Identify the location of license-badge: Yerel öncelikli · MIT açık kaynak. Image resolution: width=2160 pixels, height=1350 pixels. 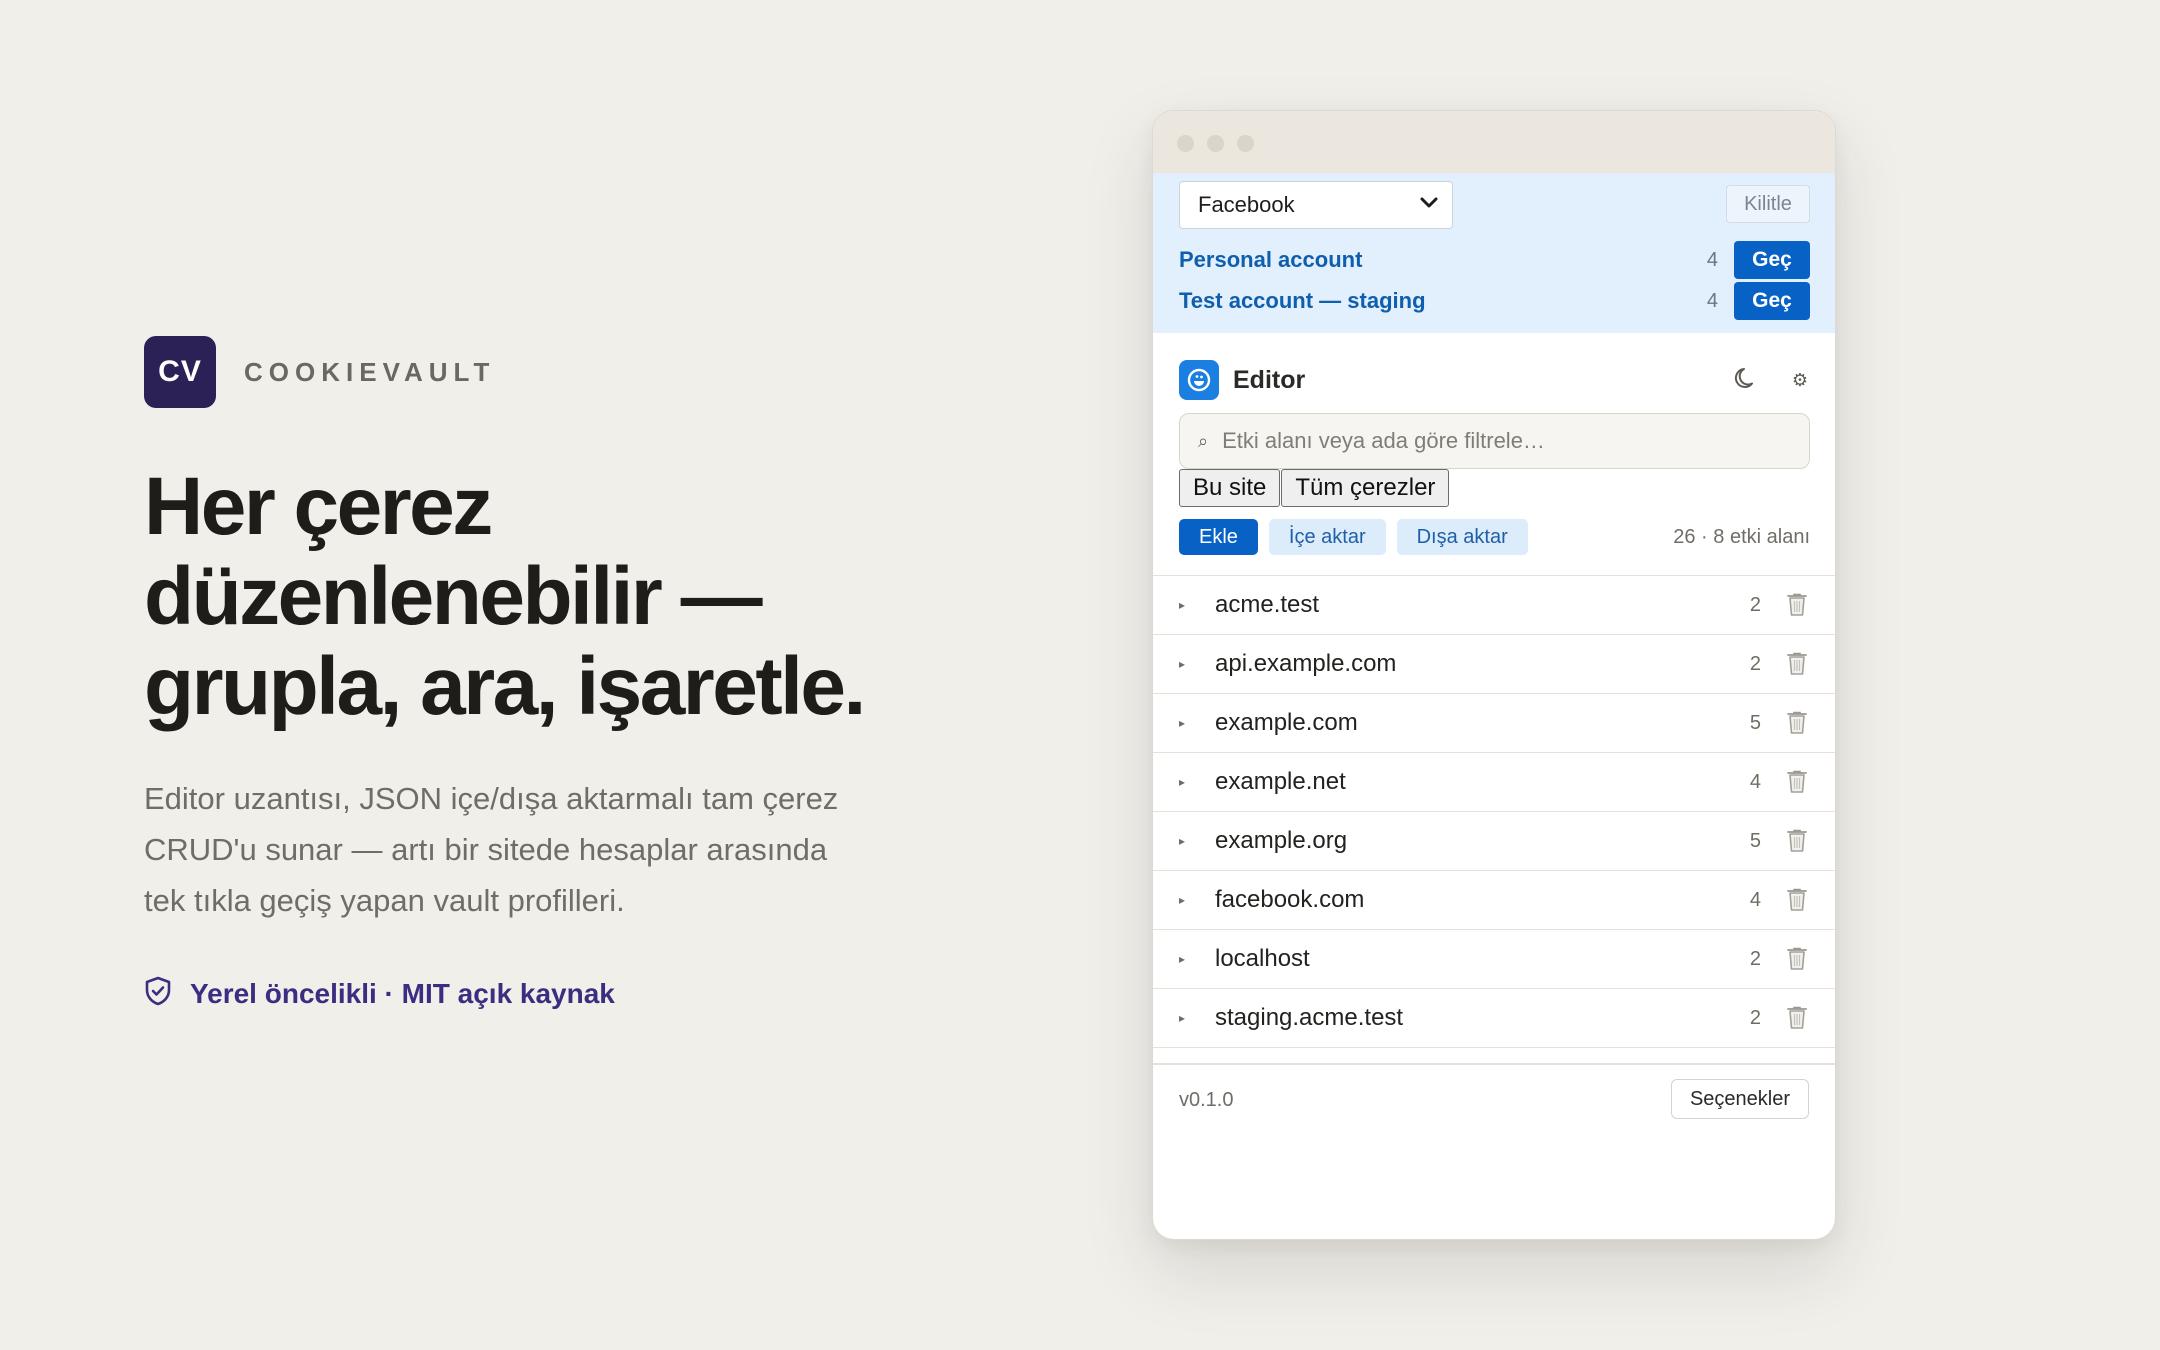
(379, 993).